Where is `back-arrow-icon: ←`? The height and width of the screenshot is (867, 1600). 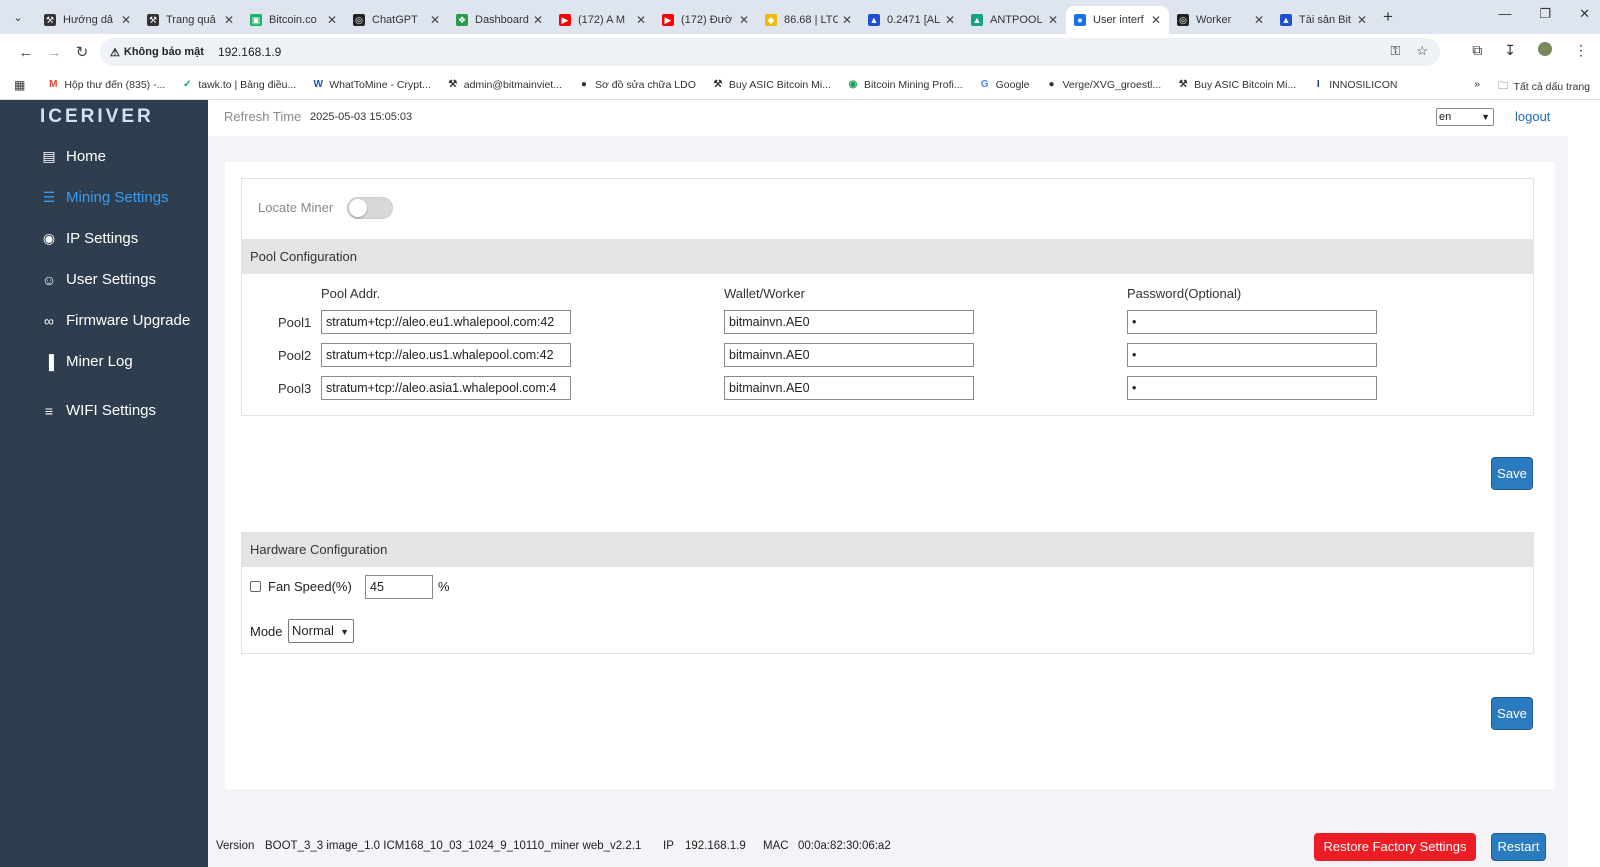 back-arrow-icon: ← is located at coordinates (26, 52).